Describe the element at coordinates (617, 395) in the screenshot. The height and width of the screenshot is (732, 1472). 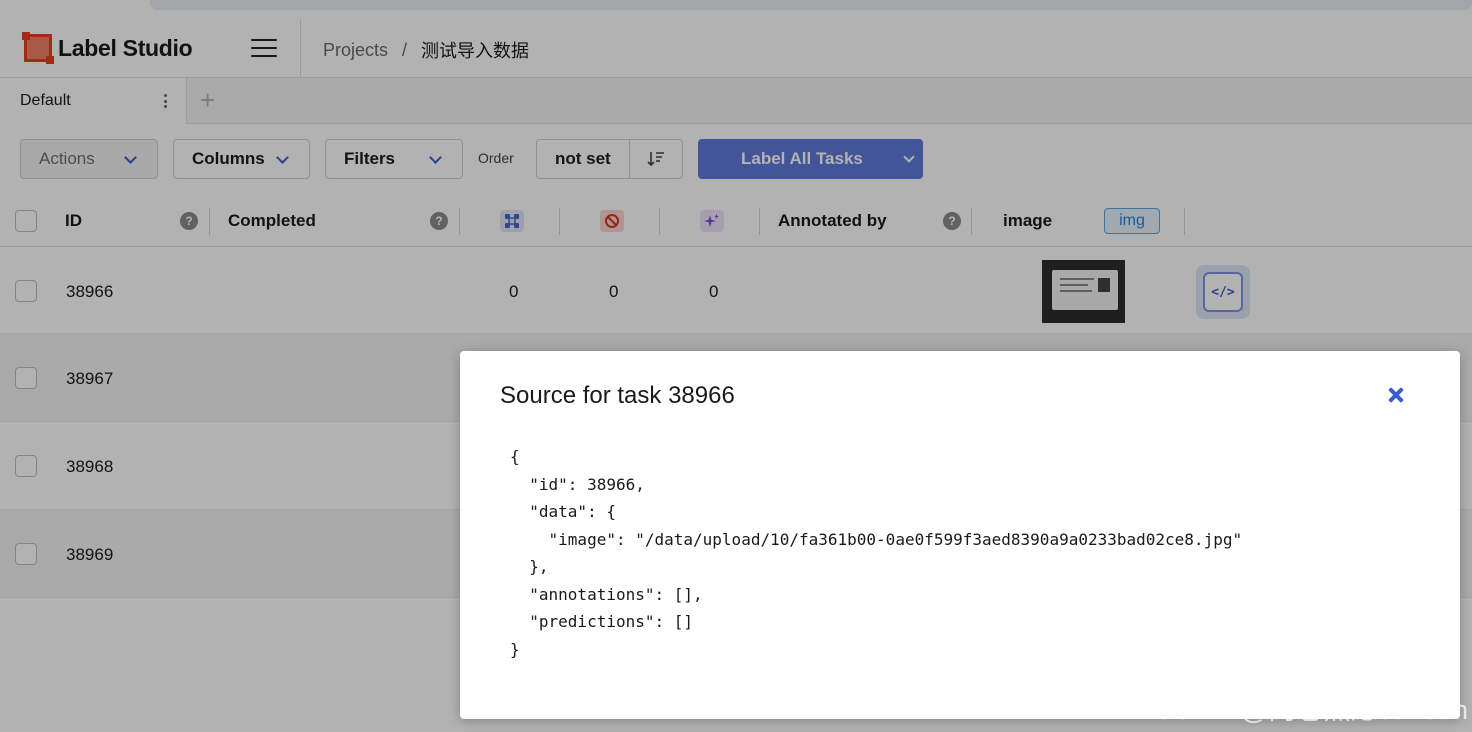
I see `modal-title: Source for task 38966` at that location.